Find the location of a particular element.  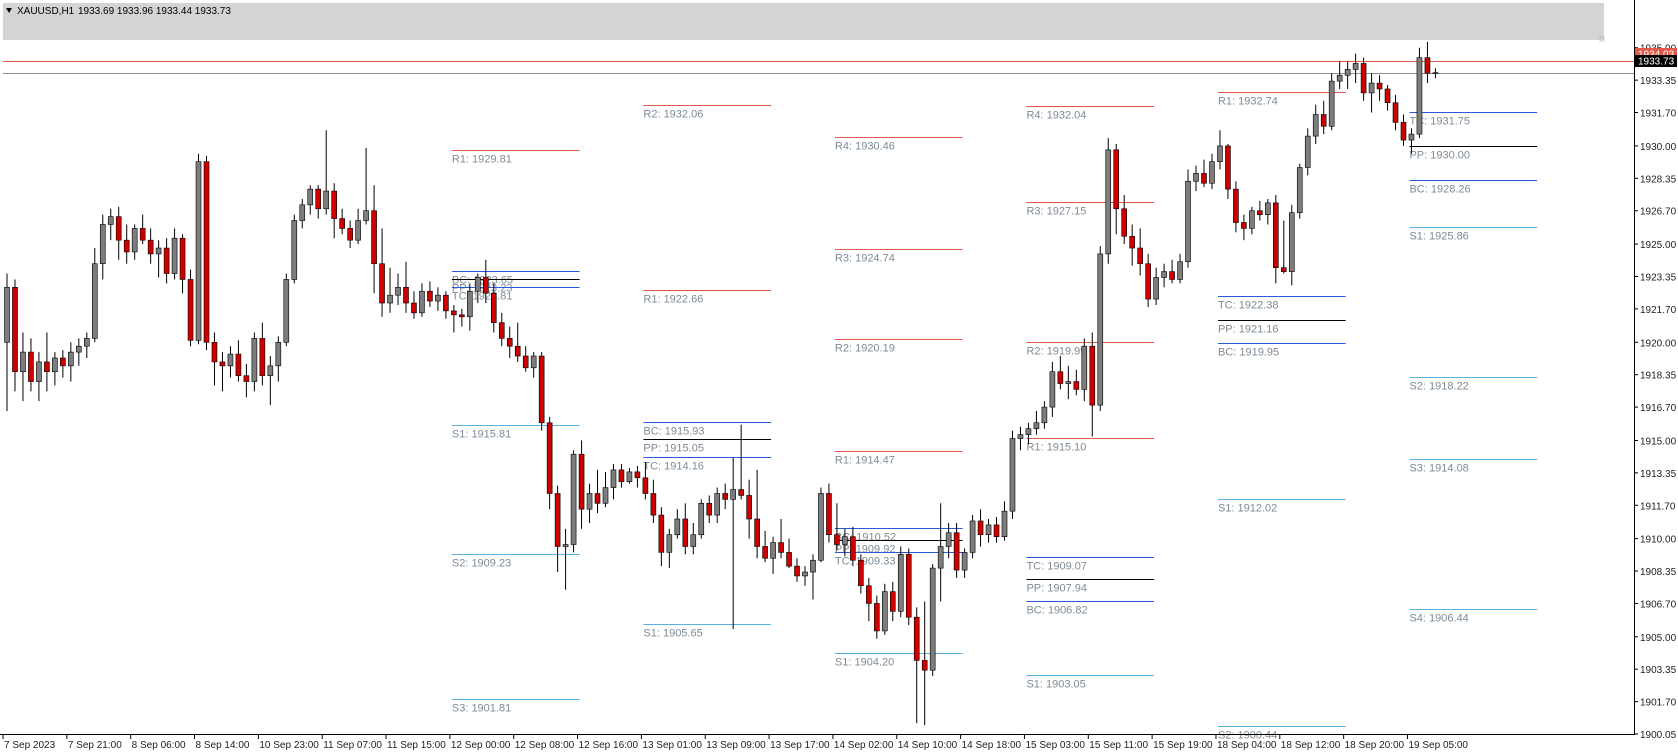

x-tick-label: 8 Sep 06:00 is located at coordinates (159, 745).